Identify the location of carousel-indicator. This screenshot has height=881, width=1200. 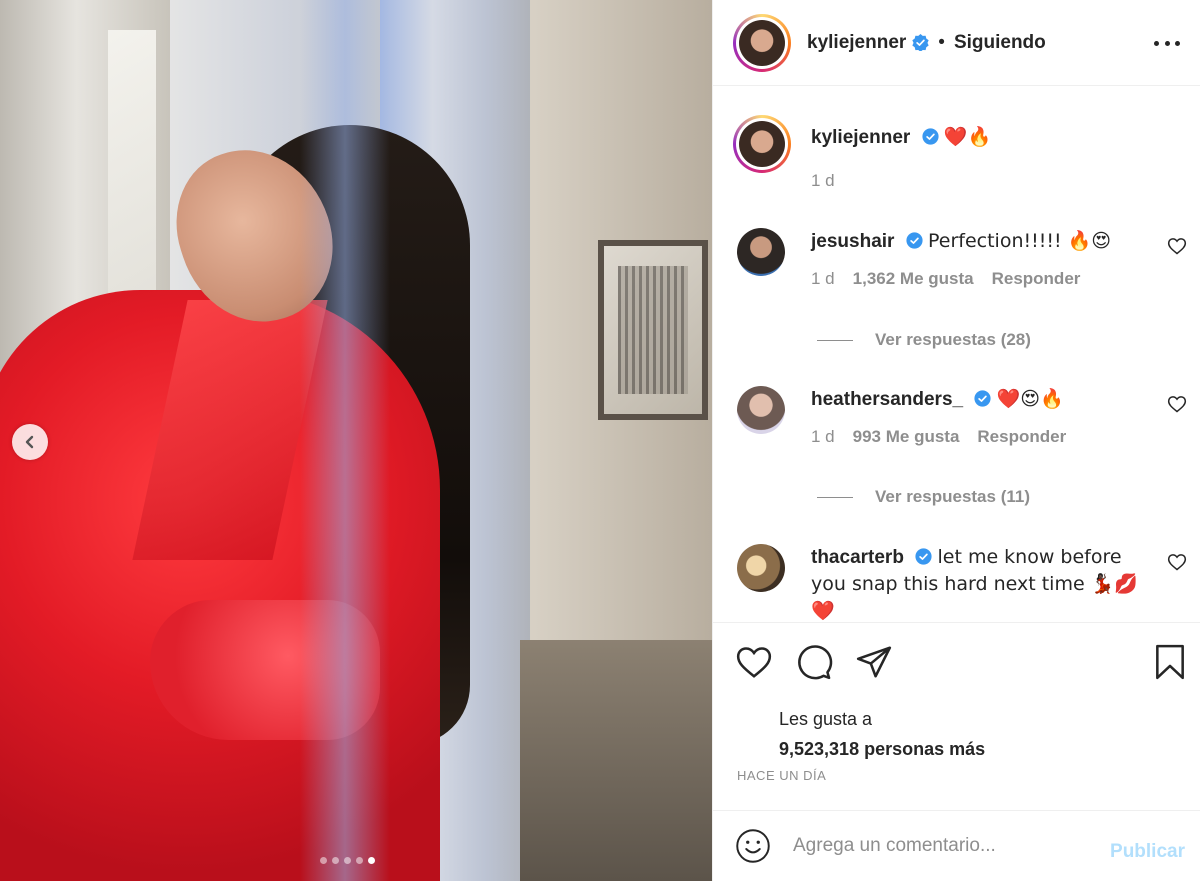
(347, 860).